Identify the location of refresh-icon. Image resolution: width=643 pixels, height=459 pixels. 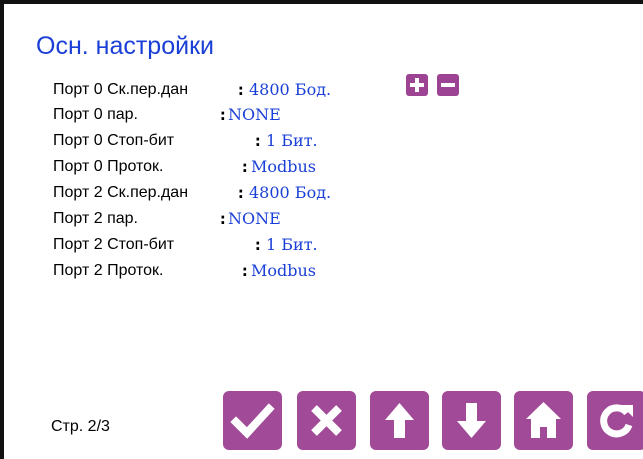
(616, 421).